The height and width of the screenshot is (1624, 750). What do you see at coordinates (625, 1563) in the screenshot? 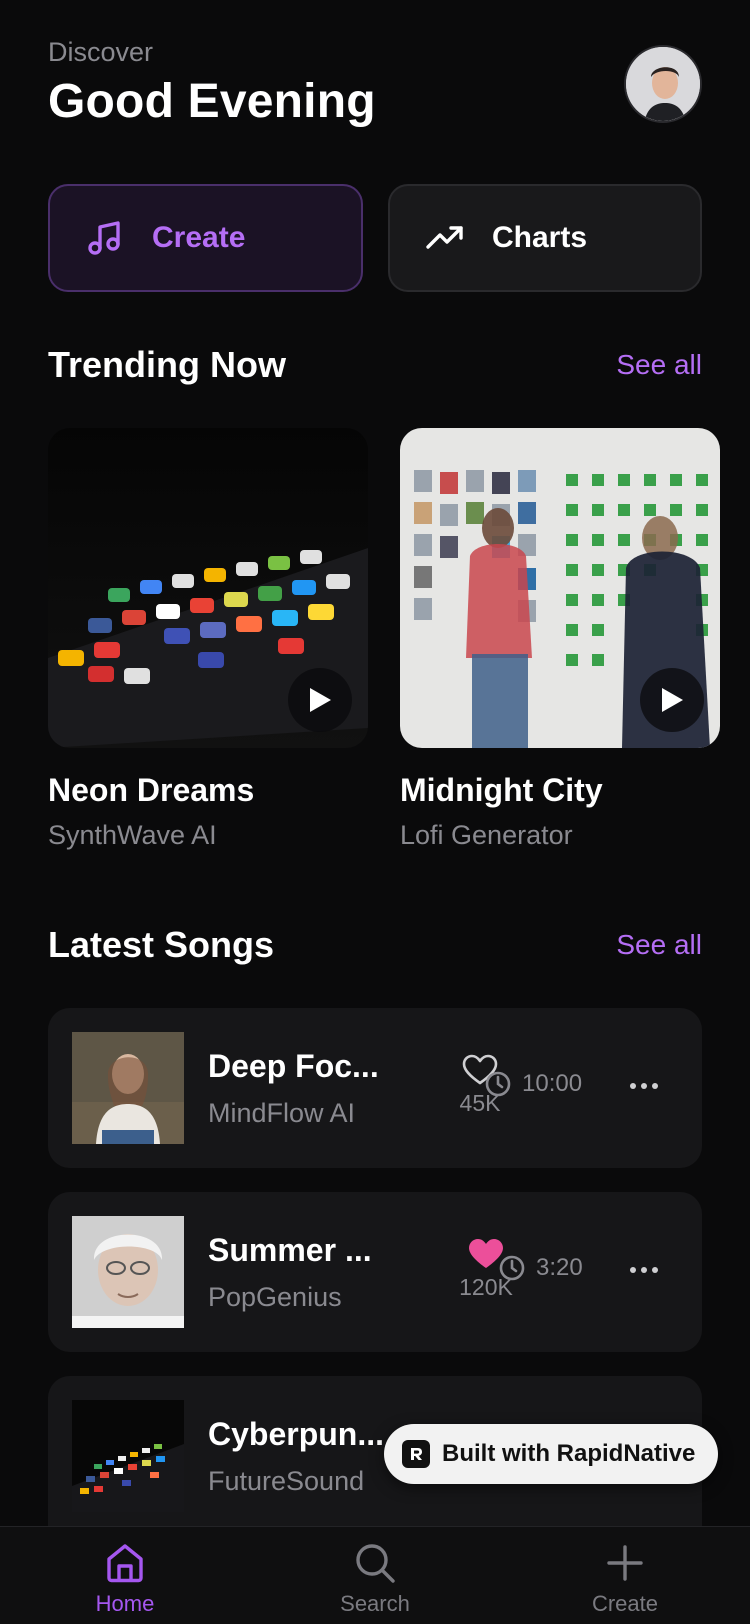
I see `plus-icon` at bounding box center [625, 1563].